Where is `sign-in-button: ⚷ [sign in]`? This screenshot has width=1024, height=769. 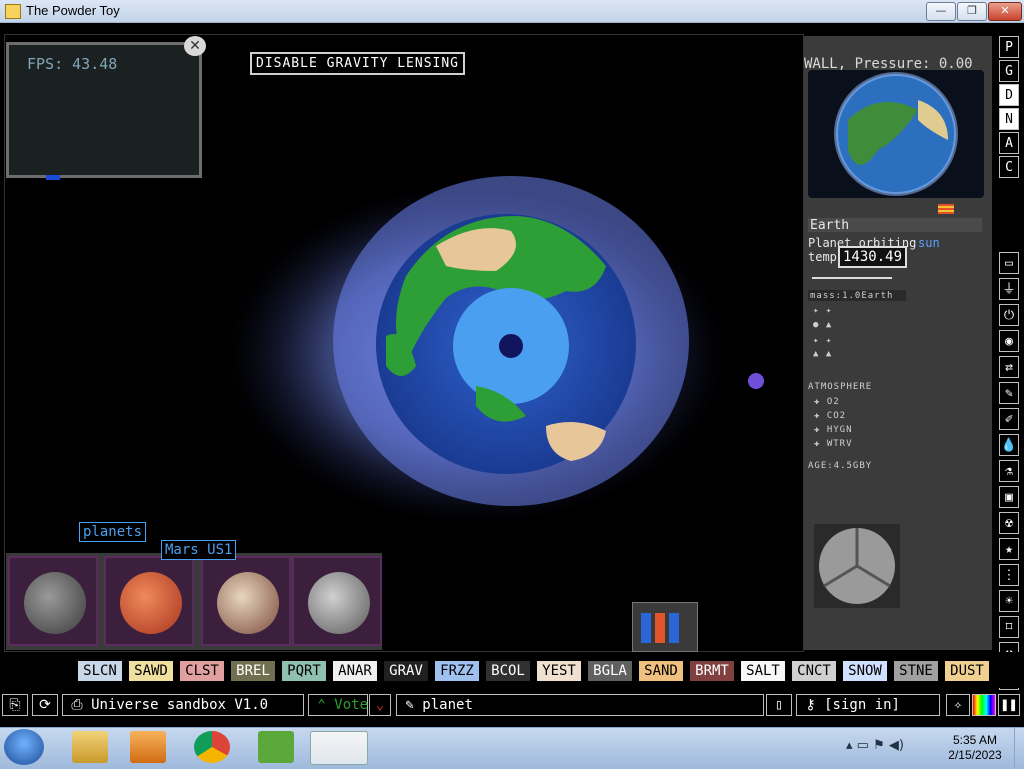
sign-in-button: ⚷ [sign in] is located at coordinates (868, 705).